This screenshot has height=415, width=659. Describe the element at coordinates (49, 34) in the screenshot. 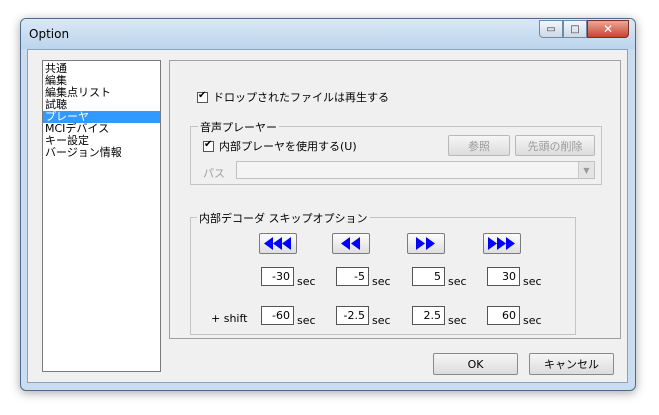

I see `window-title: Option` at that location.